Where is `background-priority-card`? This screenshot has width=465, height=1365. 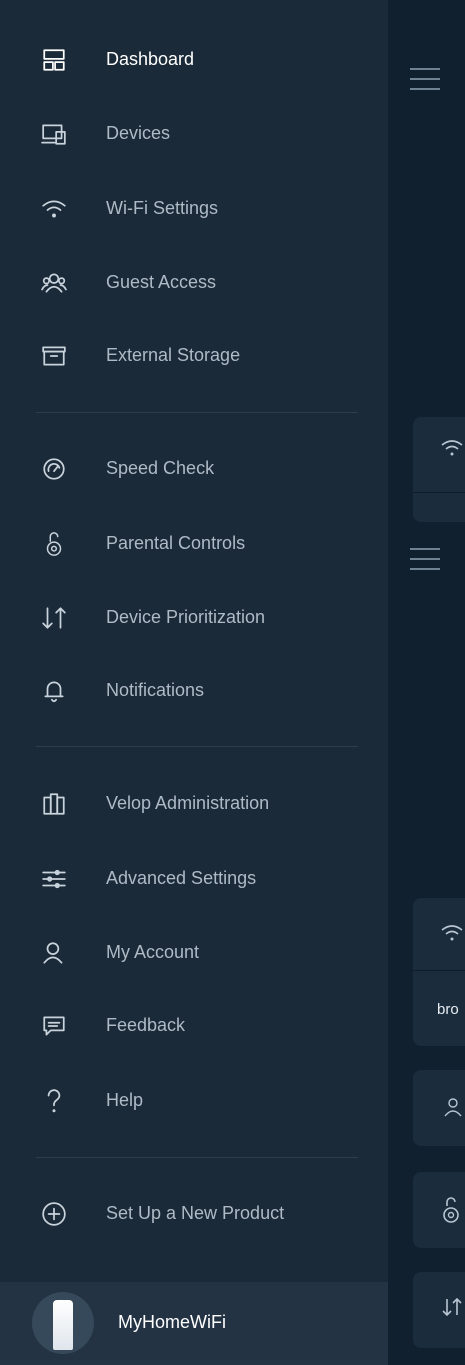
background-priority-card is located at coordinates (439, 1310).